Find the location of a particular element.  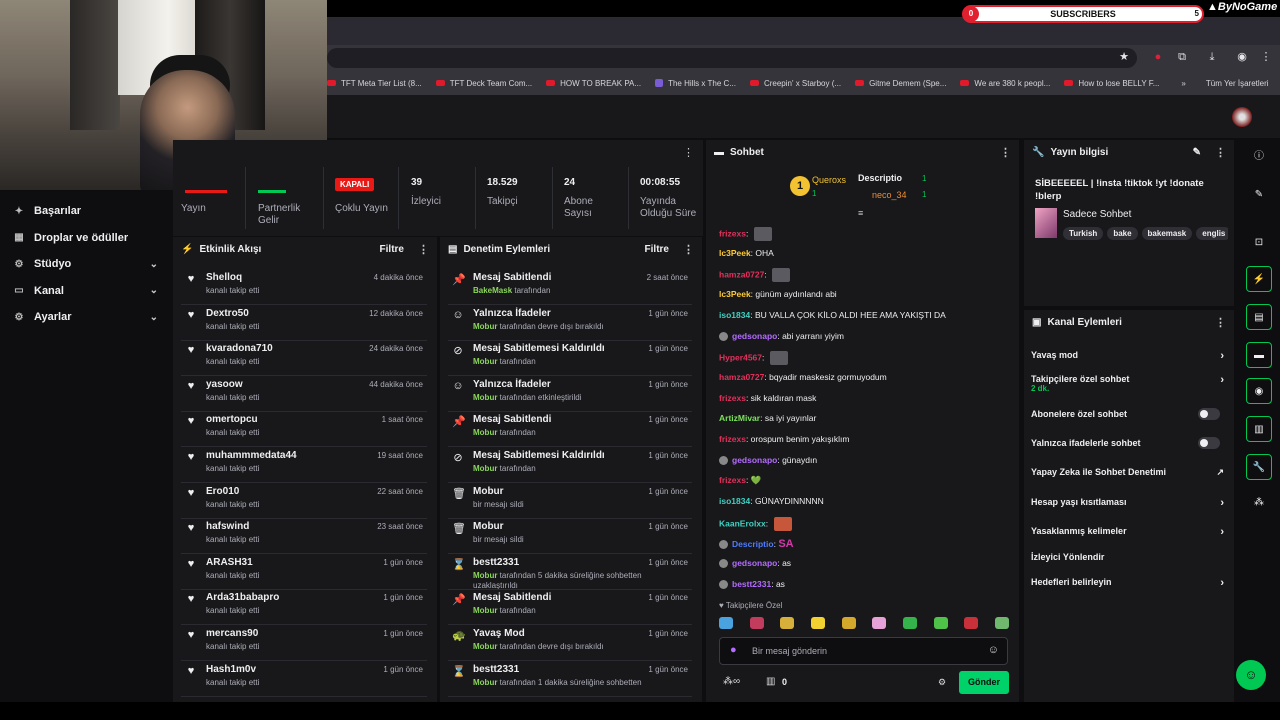

stream-tag: bake is located at coordinates (1122, 233).